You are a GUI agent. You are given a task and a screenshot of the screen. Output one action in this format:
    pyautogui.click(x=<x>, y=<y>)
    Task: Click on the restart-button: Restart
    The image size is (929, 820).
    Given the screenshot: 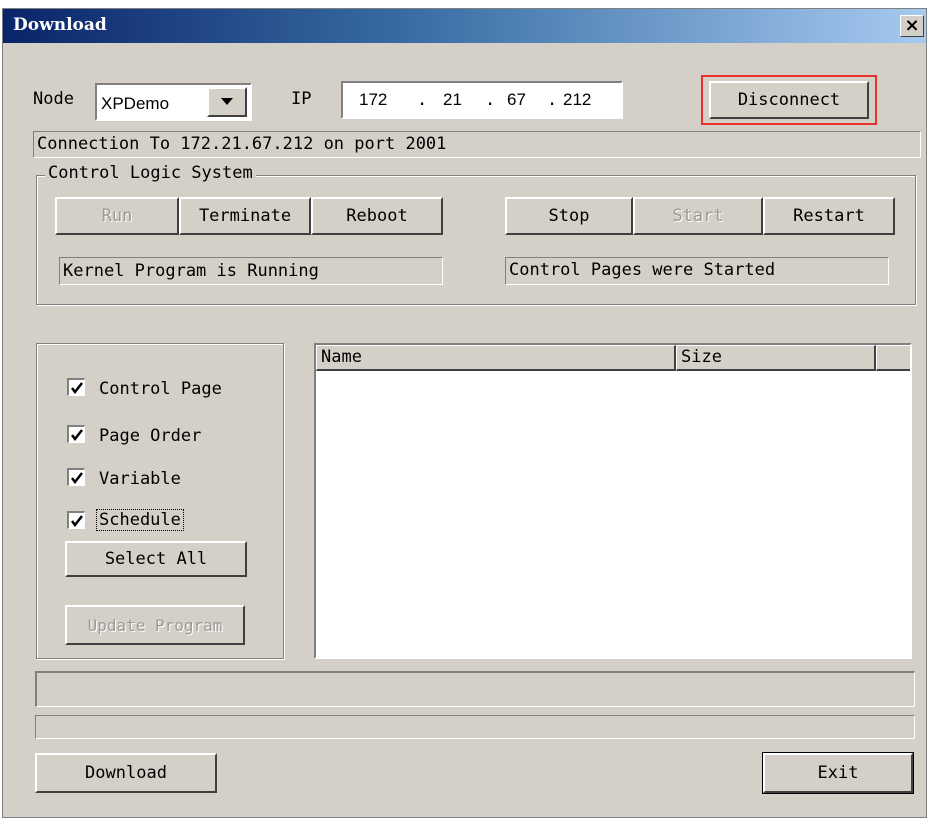 What is the action you would take?
    pyautogui.click(x=829, y=216)
    